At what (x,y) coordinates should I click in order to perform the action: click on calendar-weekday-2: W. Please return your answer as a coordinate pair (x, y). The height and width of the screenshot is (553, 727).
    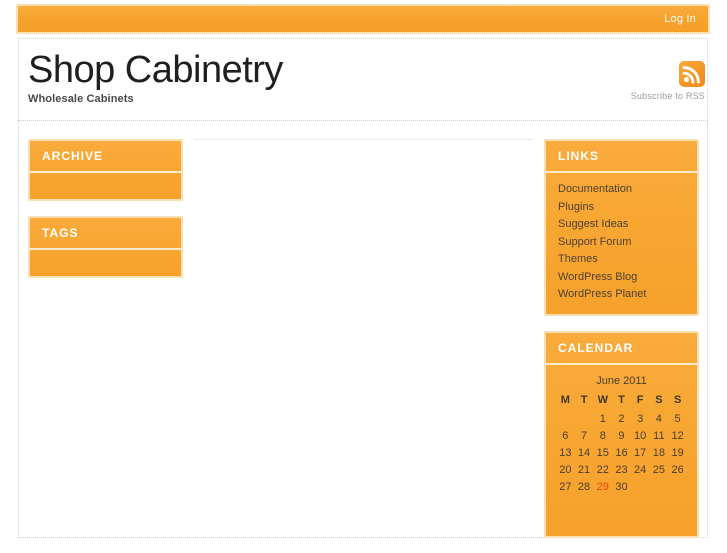
    Looking at the image, I should click on (602, 399).